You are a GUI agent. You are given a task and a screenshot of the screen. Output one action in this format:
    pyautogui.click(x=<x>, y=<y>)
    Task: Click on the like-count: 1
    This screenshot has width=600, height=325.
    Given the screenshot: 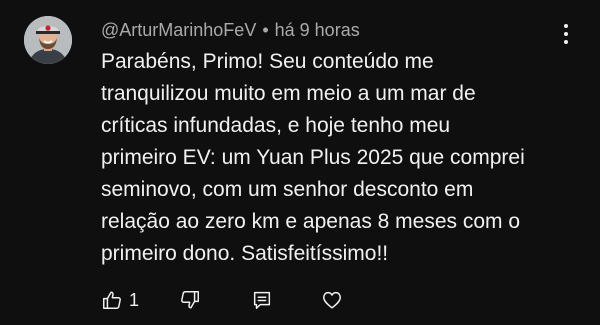 What is the action you would take?
    pyautogui.click(x=134, y=299)
    